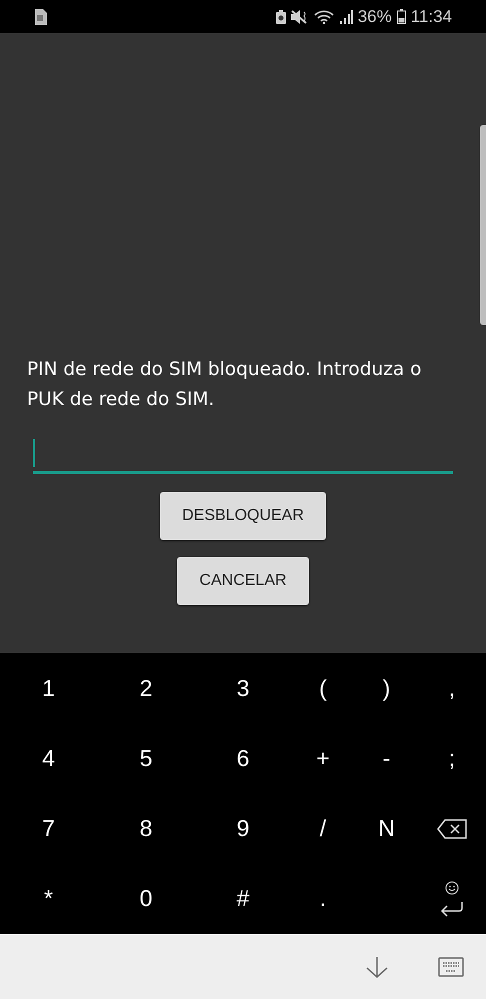 The width and height of the screenshot is (486, 999). I want to click on key: *, so click(48, 898).